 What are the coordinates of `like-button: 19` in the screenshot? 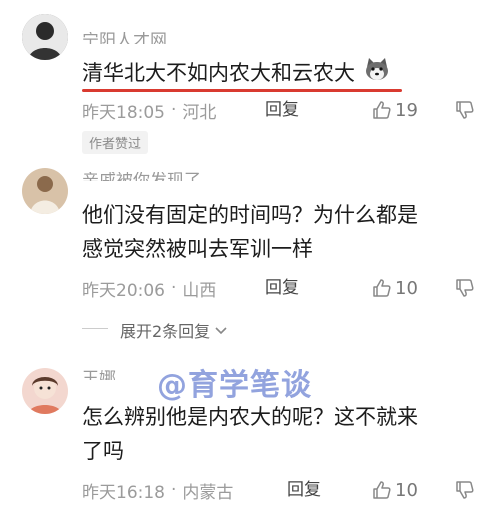 It's located at (395, 110).